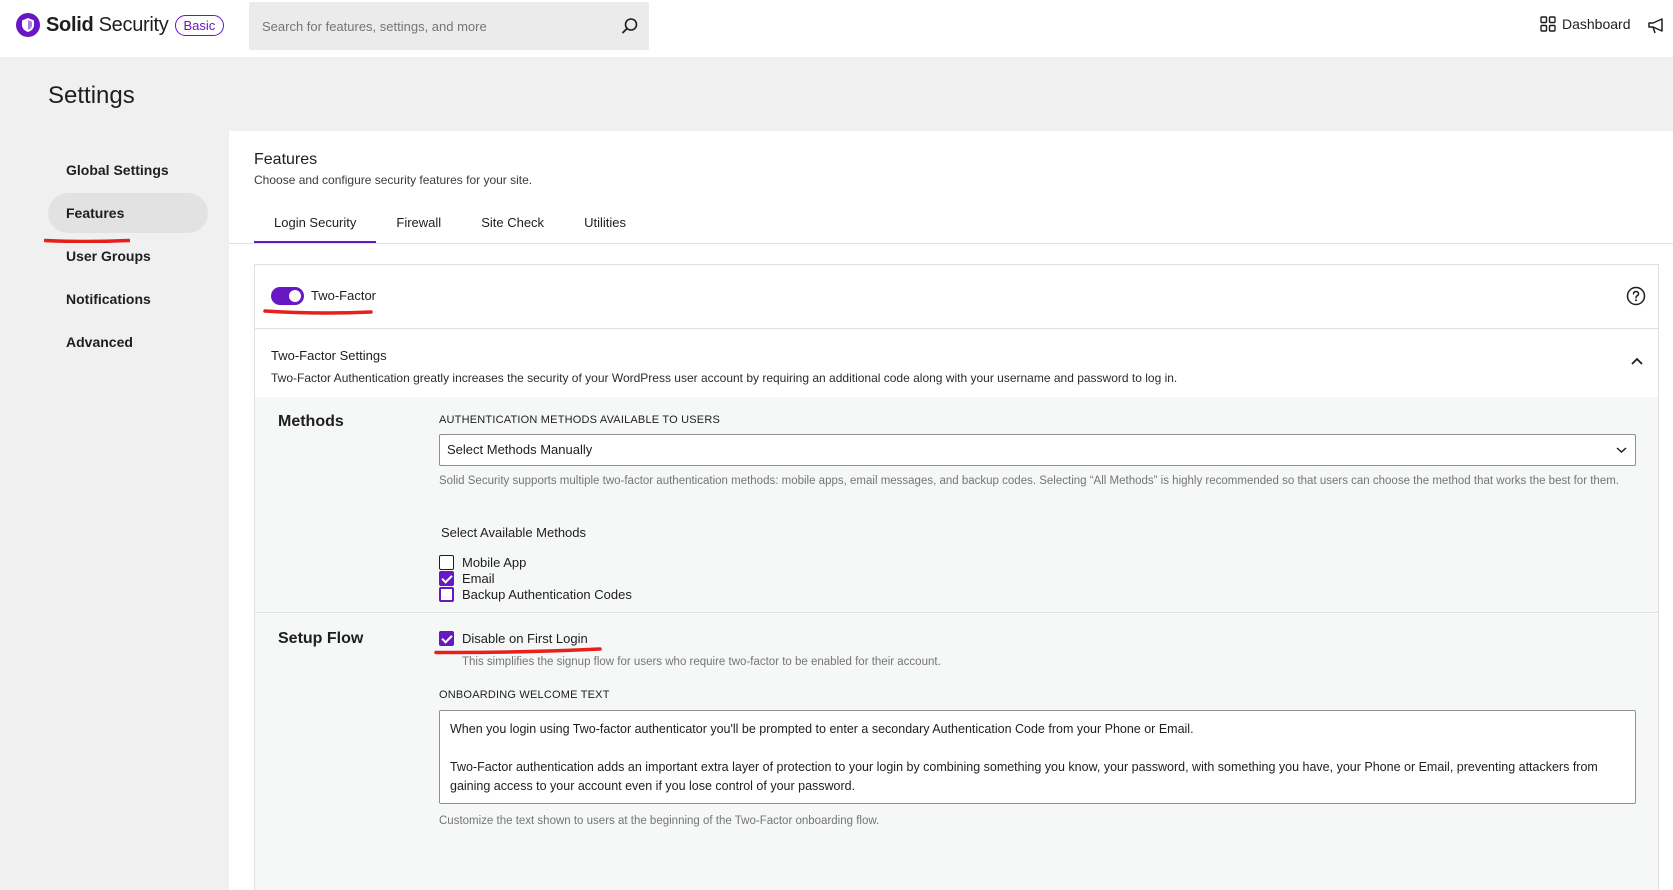  What do you see at coordinates (131, 24) in the screenshot?
I see `brand-name-light: Security` at bounding box center [131, 24].